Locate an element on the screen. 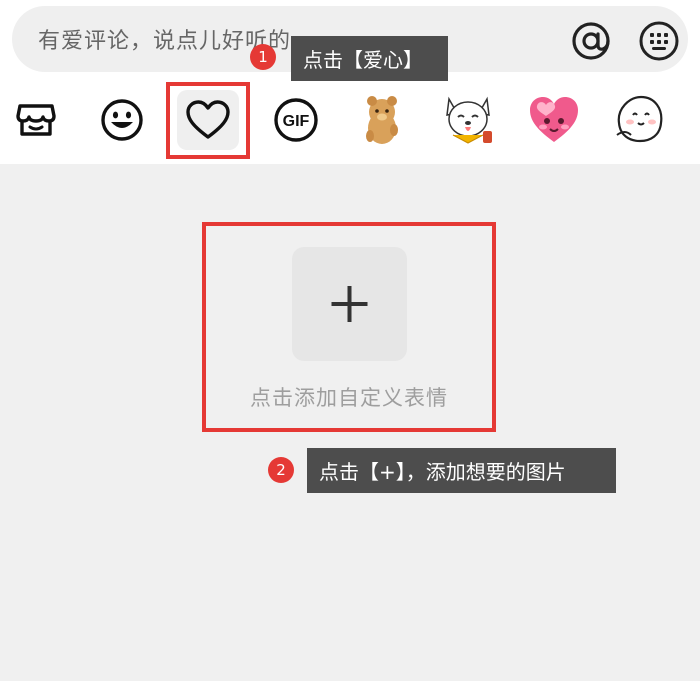 This screenshot has height=681, width=700. step-1-badge: 1 is located at coordinates (263, 57).